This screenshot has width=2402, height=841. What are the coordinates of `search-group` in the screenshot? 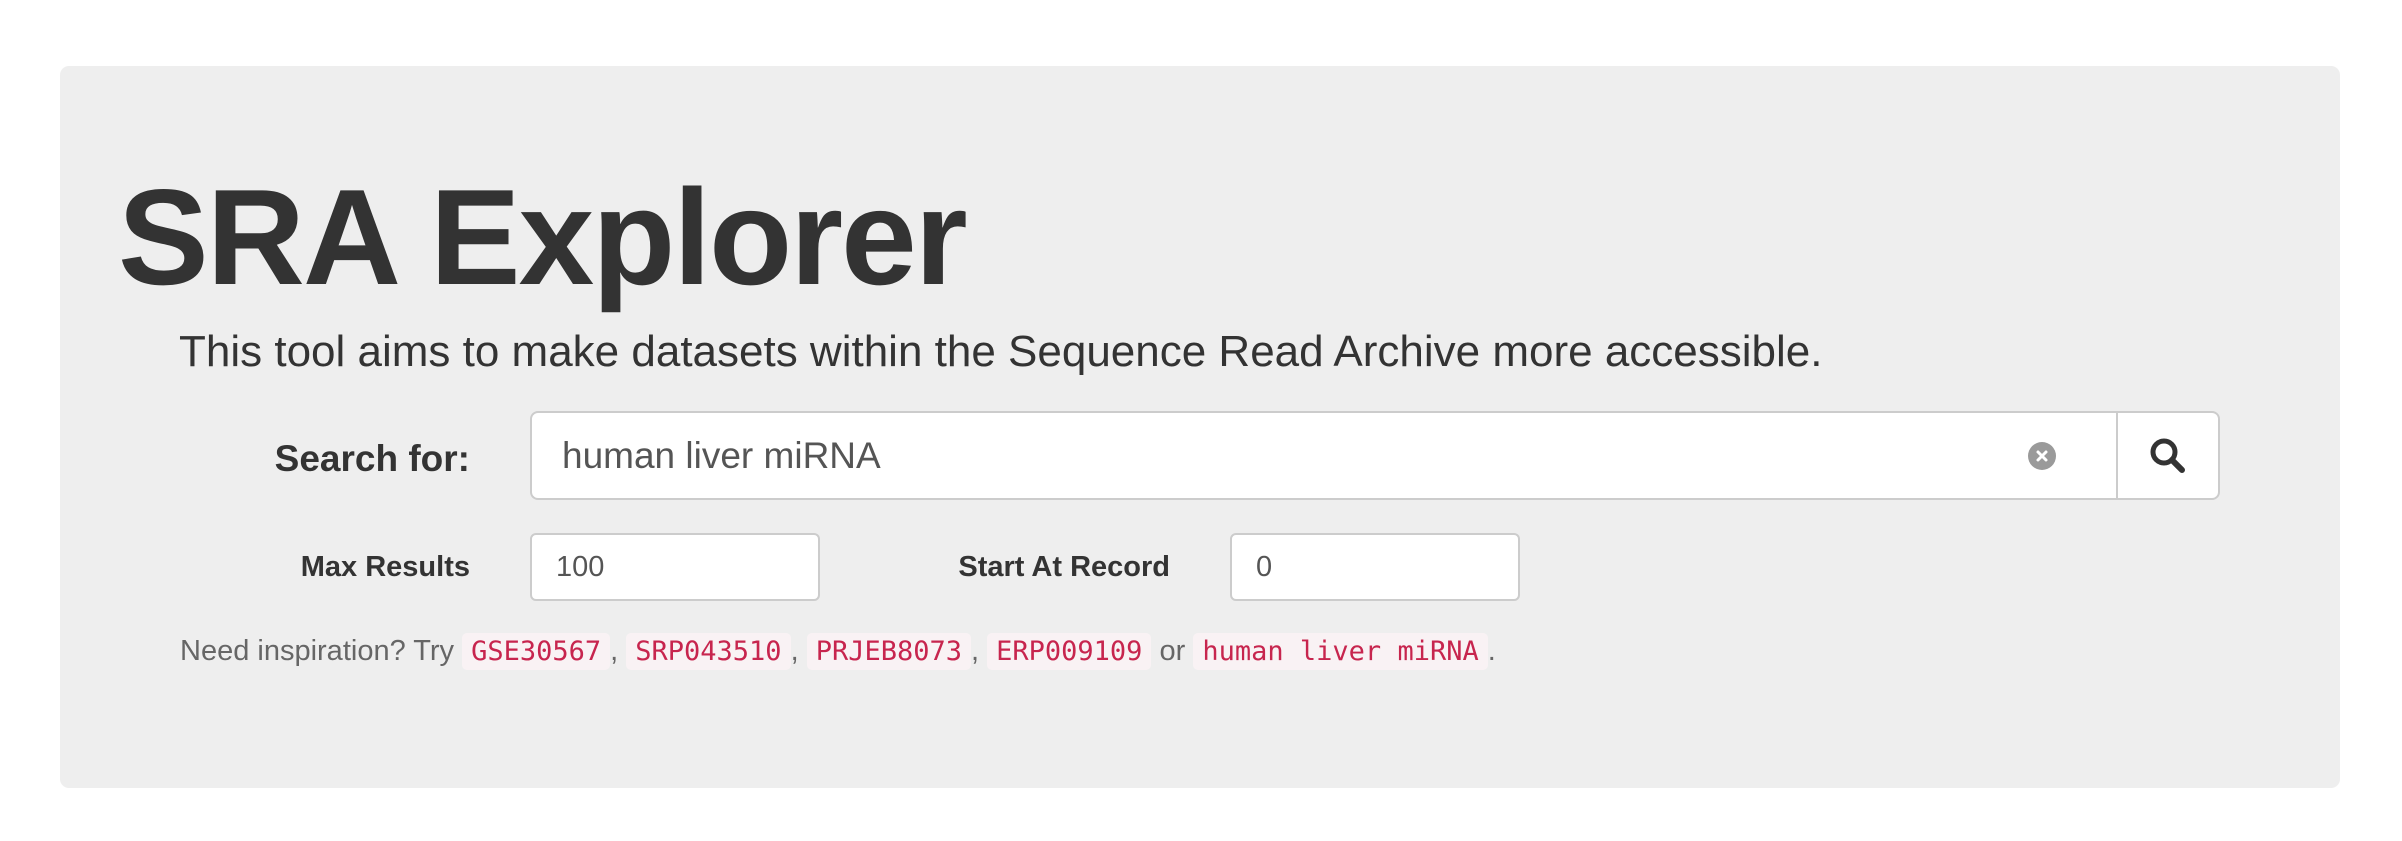 It's located at (1375, 455).